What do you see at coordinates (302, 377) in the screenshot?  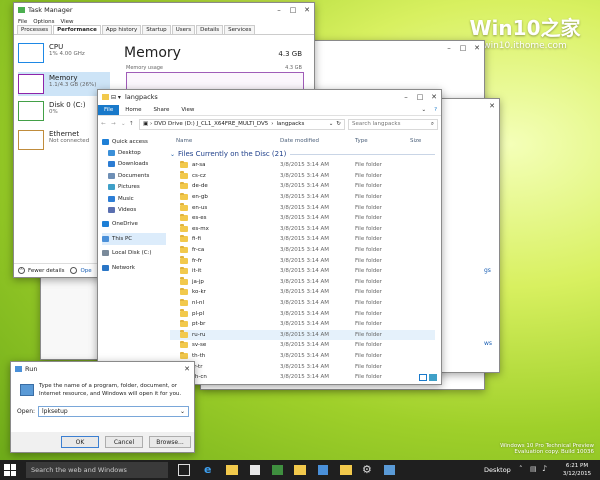 I see `file-row: zh-cn 3/8/2015 3:14 AM File folder` at bounding box center [302, 377].